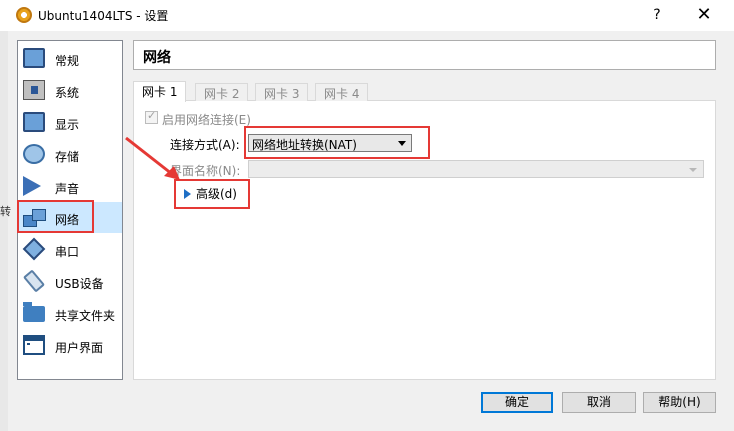  I want to click on sidebar-item-label: USB设备, so click(79, 284).